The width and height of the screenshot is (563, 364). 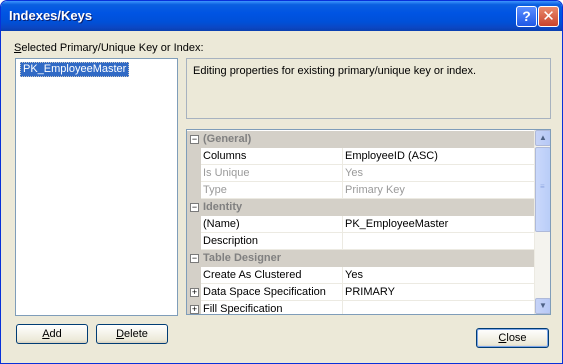 I want to click on delete-button: Delete, so click(x=132, y=334).